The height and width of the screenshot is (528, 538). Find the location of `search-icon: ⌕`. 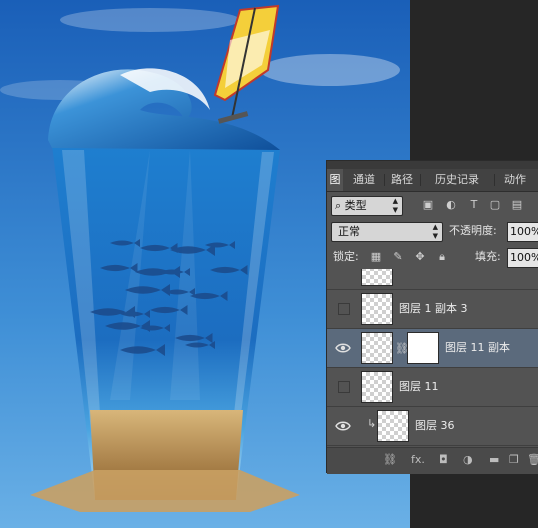

search-icon: ⌕ is located at coordinates (338, 205).